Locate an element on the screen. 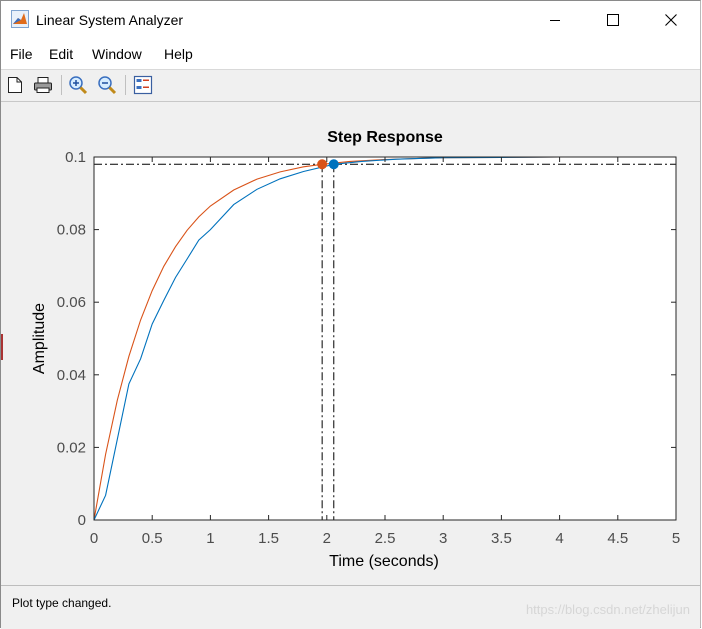 The height and width of the screenshot is (629, 702). x-axis-label: Time (seconds) is located at coordinates (384, 561).